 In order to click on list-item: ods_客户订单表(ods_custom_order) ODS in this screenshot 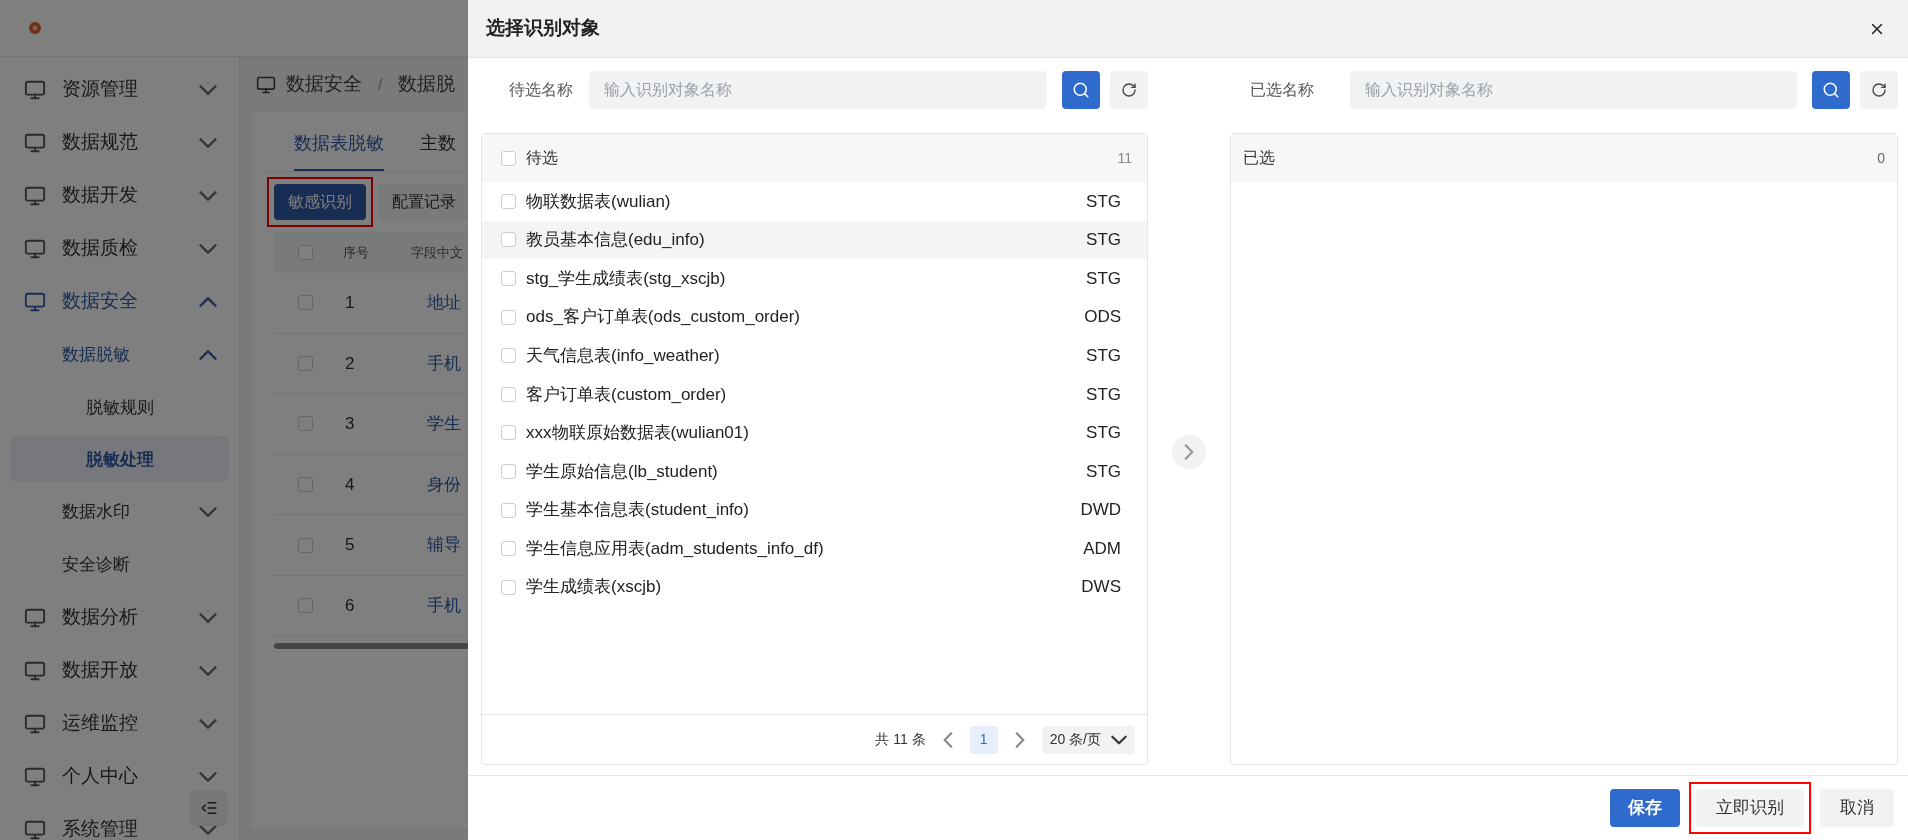, I will do `click(814, 317)`.